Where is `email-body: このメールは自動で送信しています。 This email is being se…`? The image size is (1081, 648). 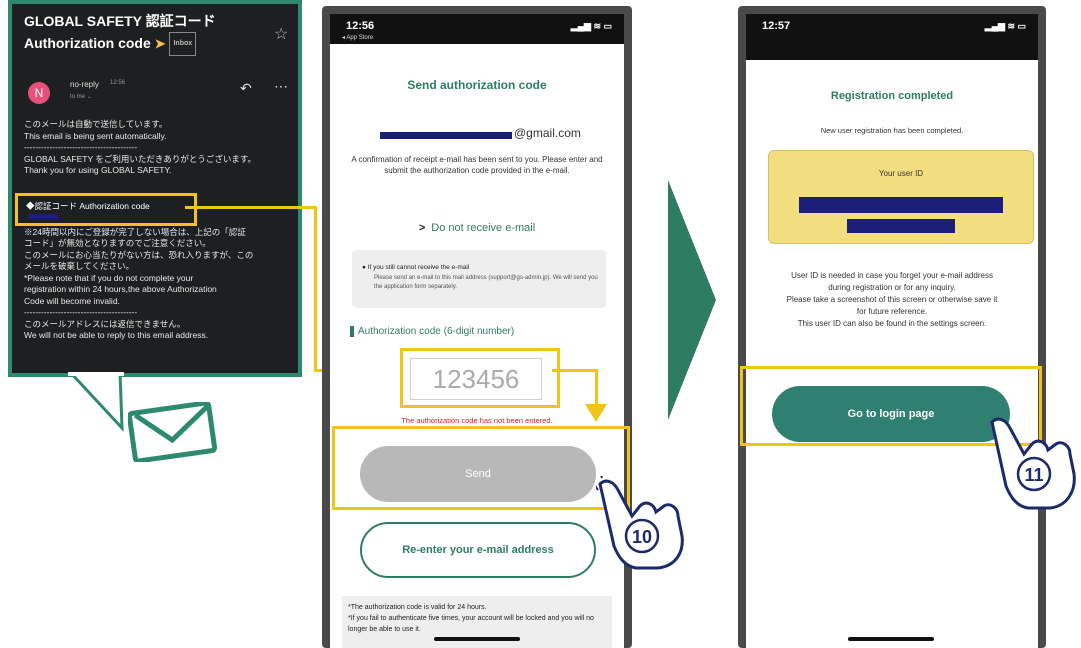
email-body: このメールは自動で送信しています。 This email is being se… is located at coordinates (140, 229).